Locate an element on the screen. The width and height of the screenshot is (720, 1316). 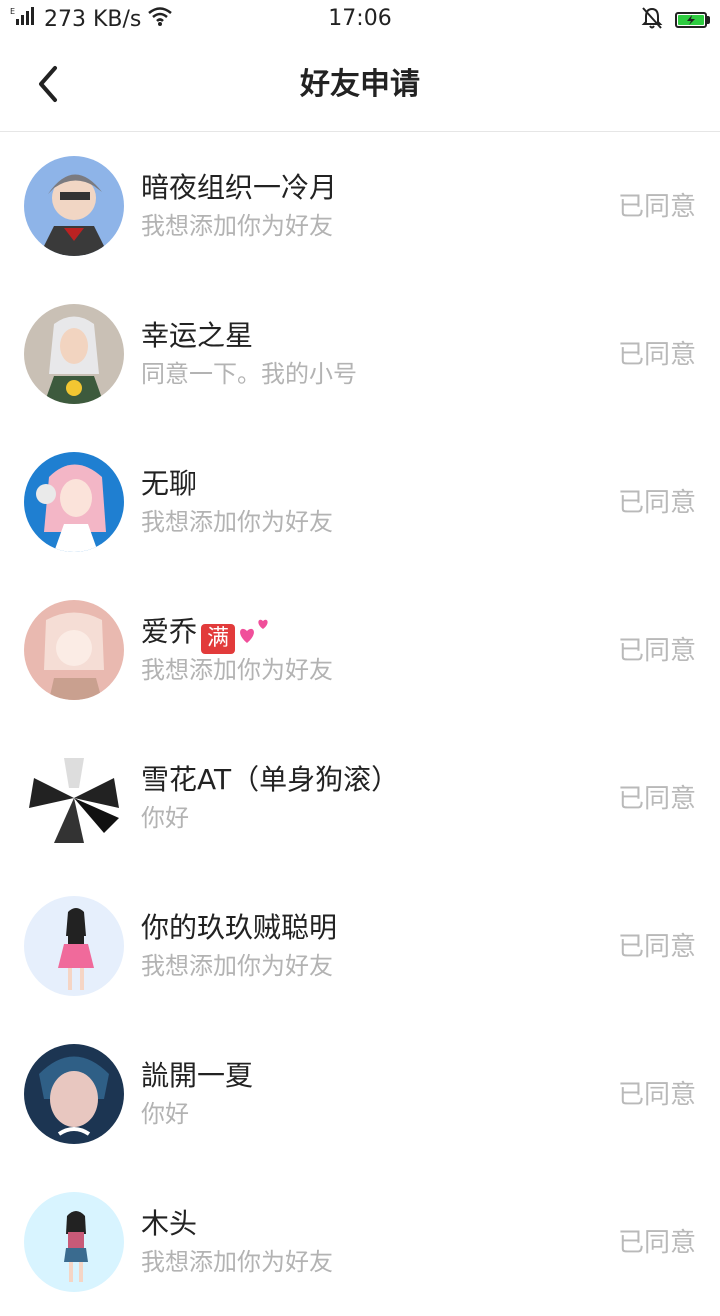
back-button is located at coordinates (48, 84).